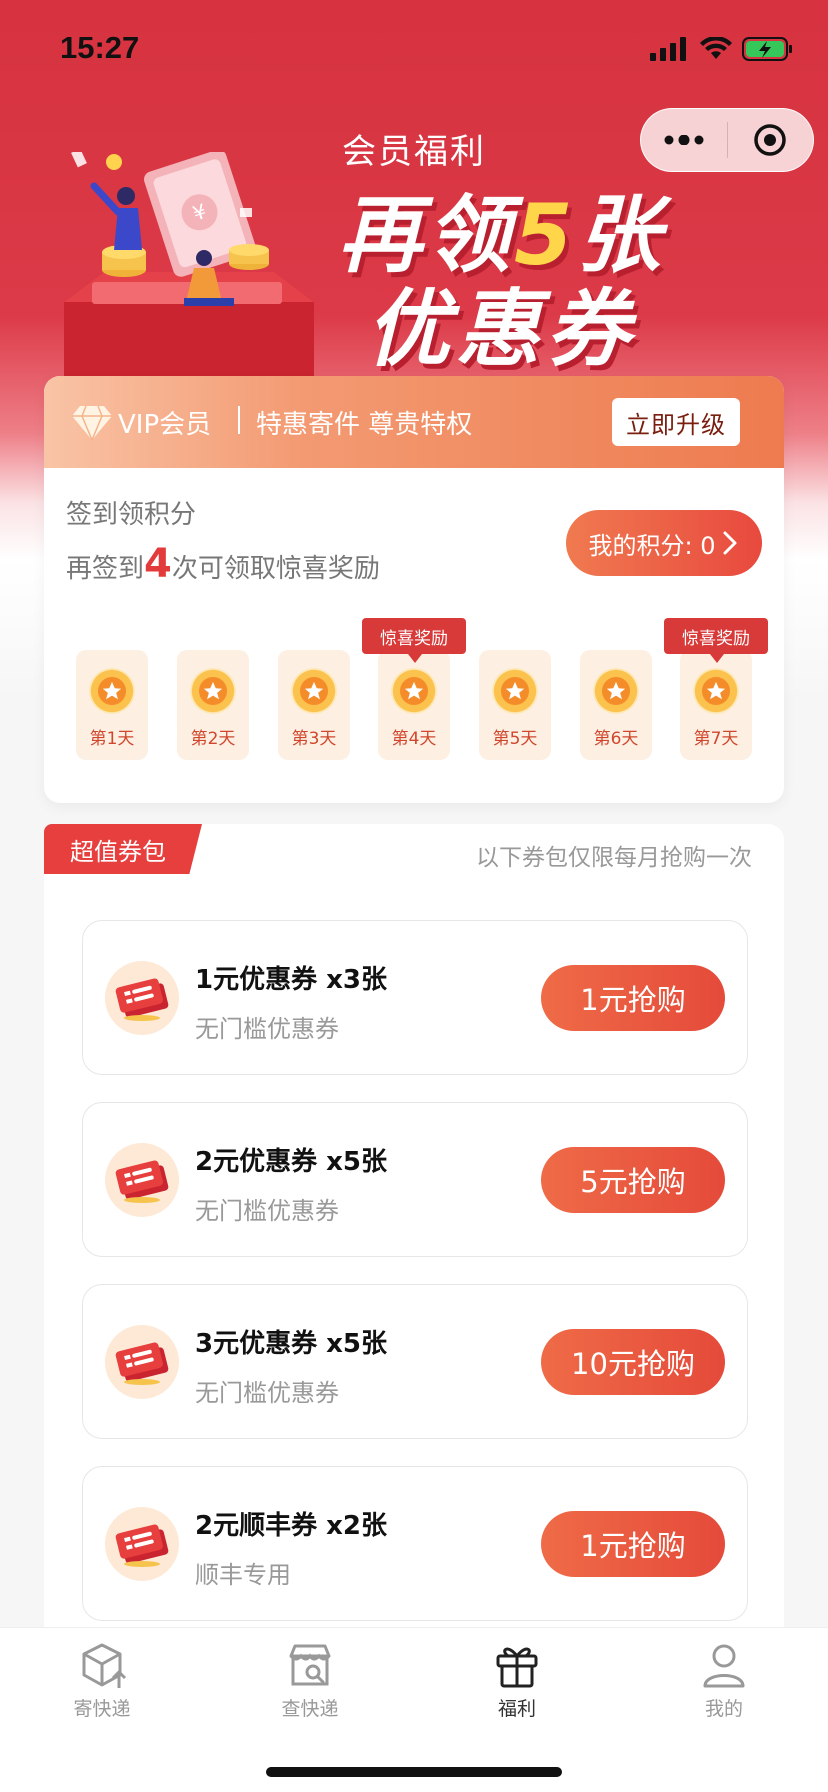 This screenshot has width=828, height=1792. I want to click on checkin-day: 第1天, so click(112, 705).